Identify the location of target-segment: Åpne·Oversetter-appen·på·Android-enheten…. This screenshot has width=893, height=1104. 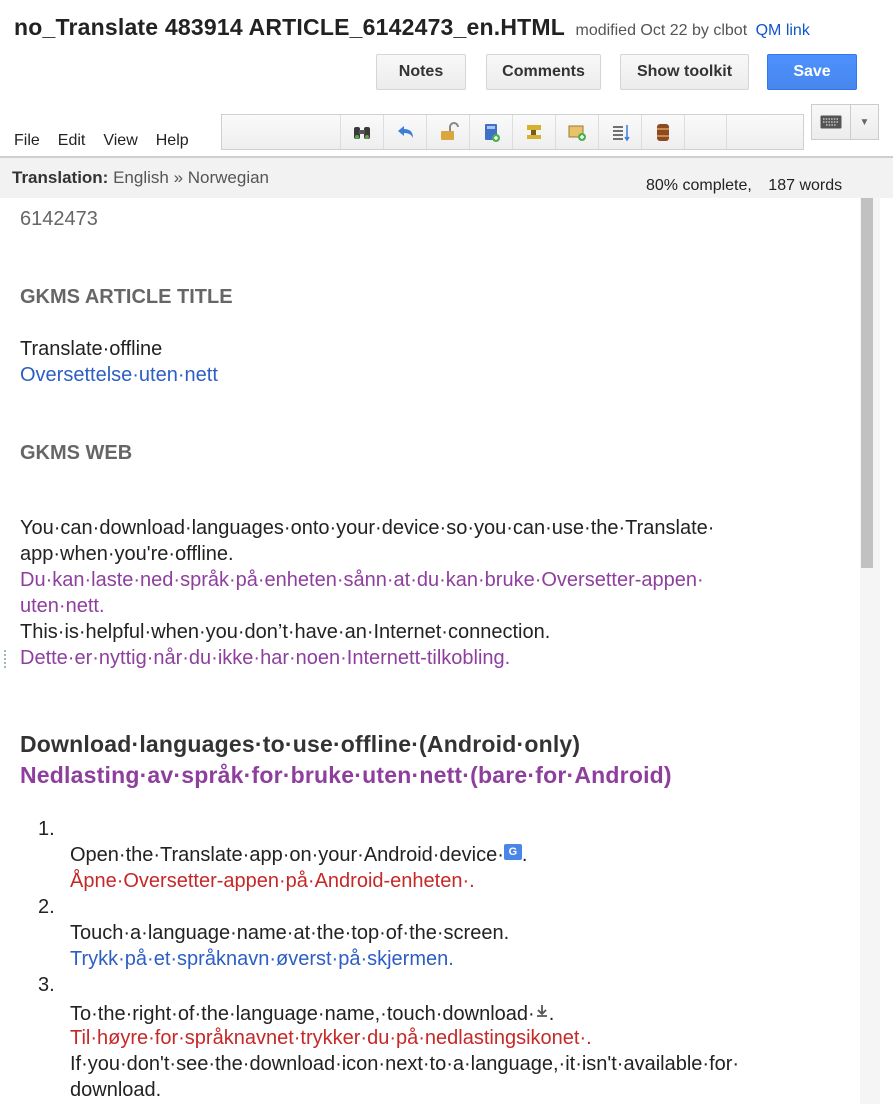
(272, 881).